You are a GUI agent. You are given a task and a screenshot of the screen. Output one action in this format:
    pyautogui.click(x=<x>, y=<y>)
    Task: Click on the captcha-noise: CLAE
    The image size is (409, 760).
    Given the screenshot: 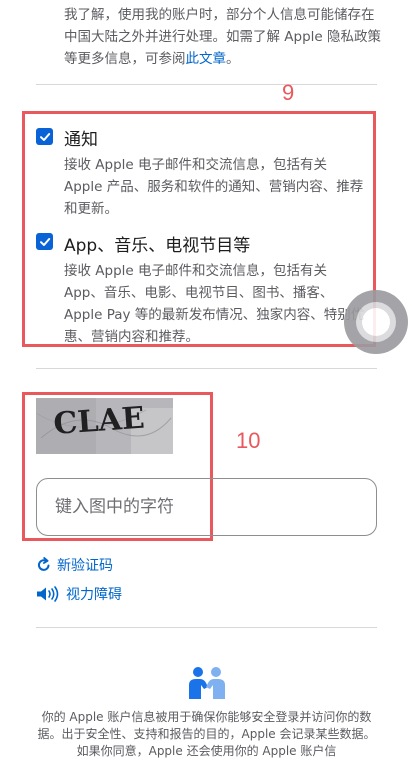 What is the action you would take?
    pyautogui.click(x=104, y=426)
    